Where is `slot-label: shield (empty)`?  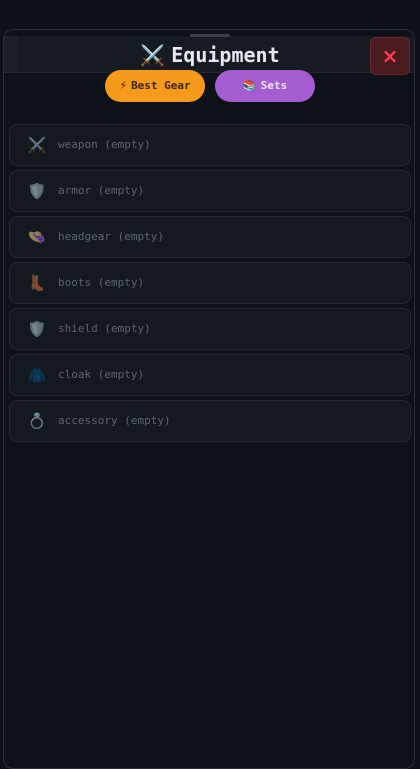
slot-label: shield (empty) is located at coordinates (104, 328).